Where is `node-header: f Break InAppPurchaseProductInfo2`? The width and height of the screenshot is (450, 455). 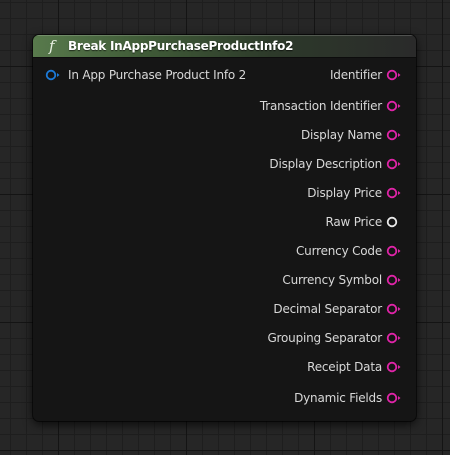
node-header: f Break InAppPurchaseProductInfo2 is located at coordinates (224, 46).